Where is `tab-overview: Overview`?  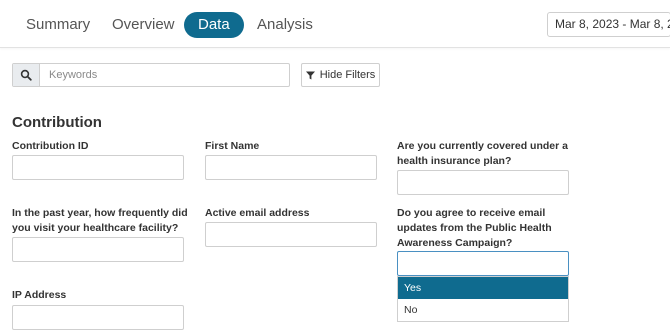 tab-overview: Overview is located at coordinates (143, 25).